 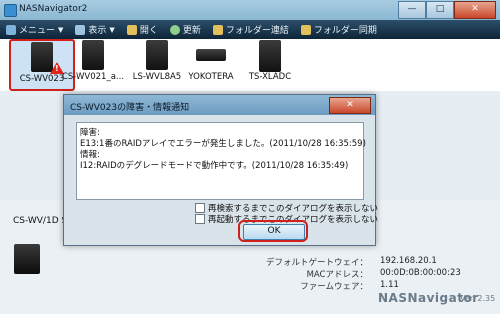 What do you see at coordinates (97, 31) in the screenshot?
I see `view-label: 表示` at bounding box center [97, 31].